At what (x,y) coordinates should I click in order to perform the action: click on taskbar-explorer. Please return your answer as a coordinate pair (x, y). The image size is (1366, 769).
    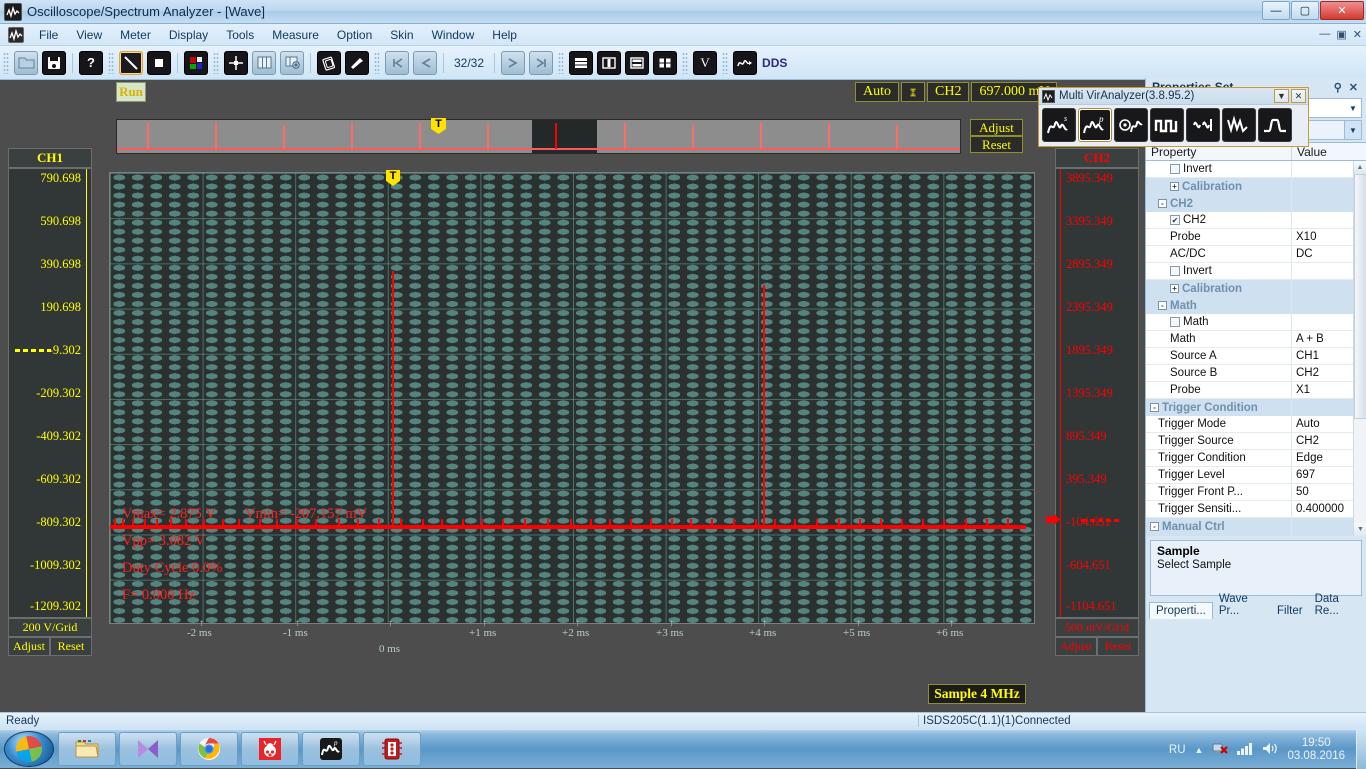
    Looking at the image, I should click on (87, 749).